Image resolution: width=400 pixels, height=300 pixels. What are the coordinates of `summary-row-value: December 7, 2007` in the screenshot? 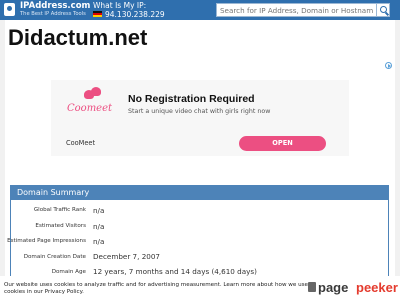 It's located at (126, 256).